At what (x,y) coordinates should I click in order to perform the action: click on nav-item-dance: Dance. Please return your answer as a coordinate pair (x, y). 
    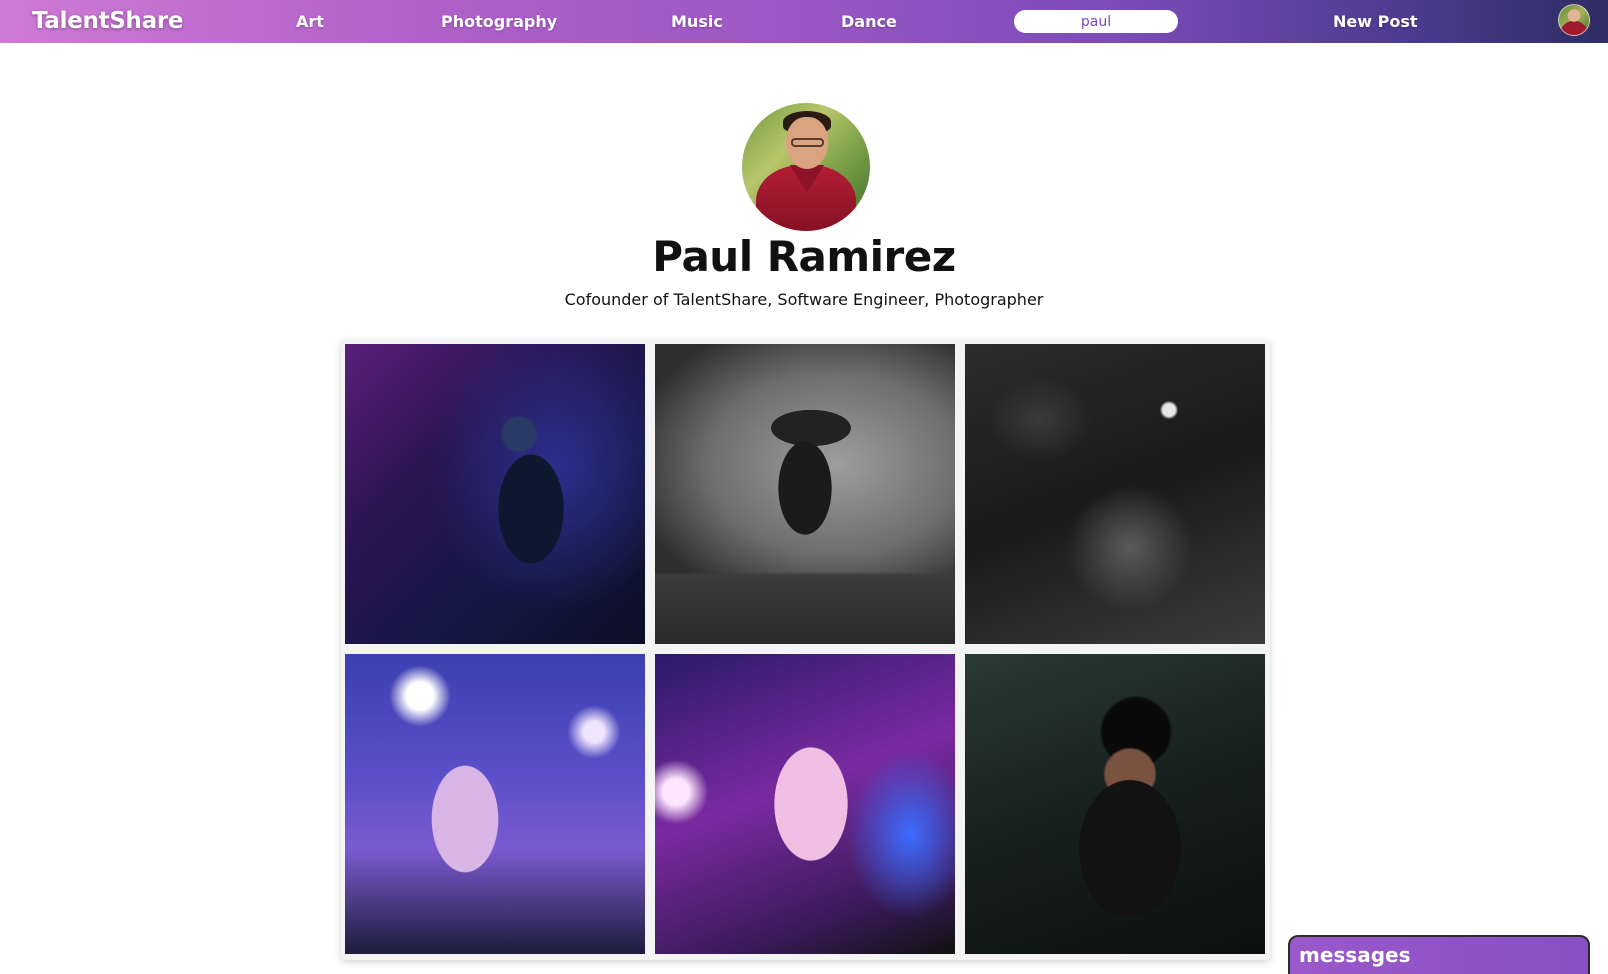
    Looking at the image, I should click on (869, 21).